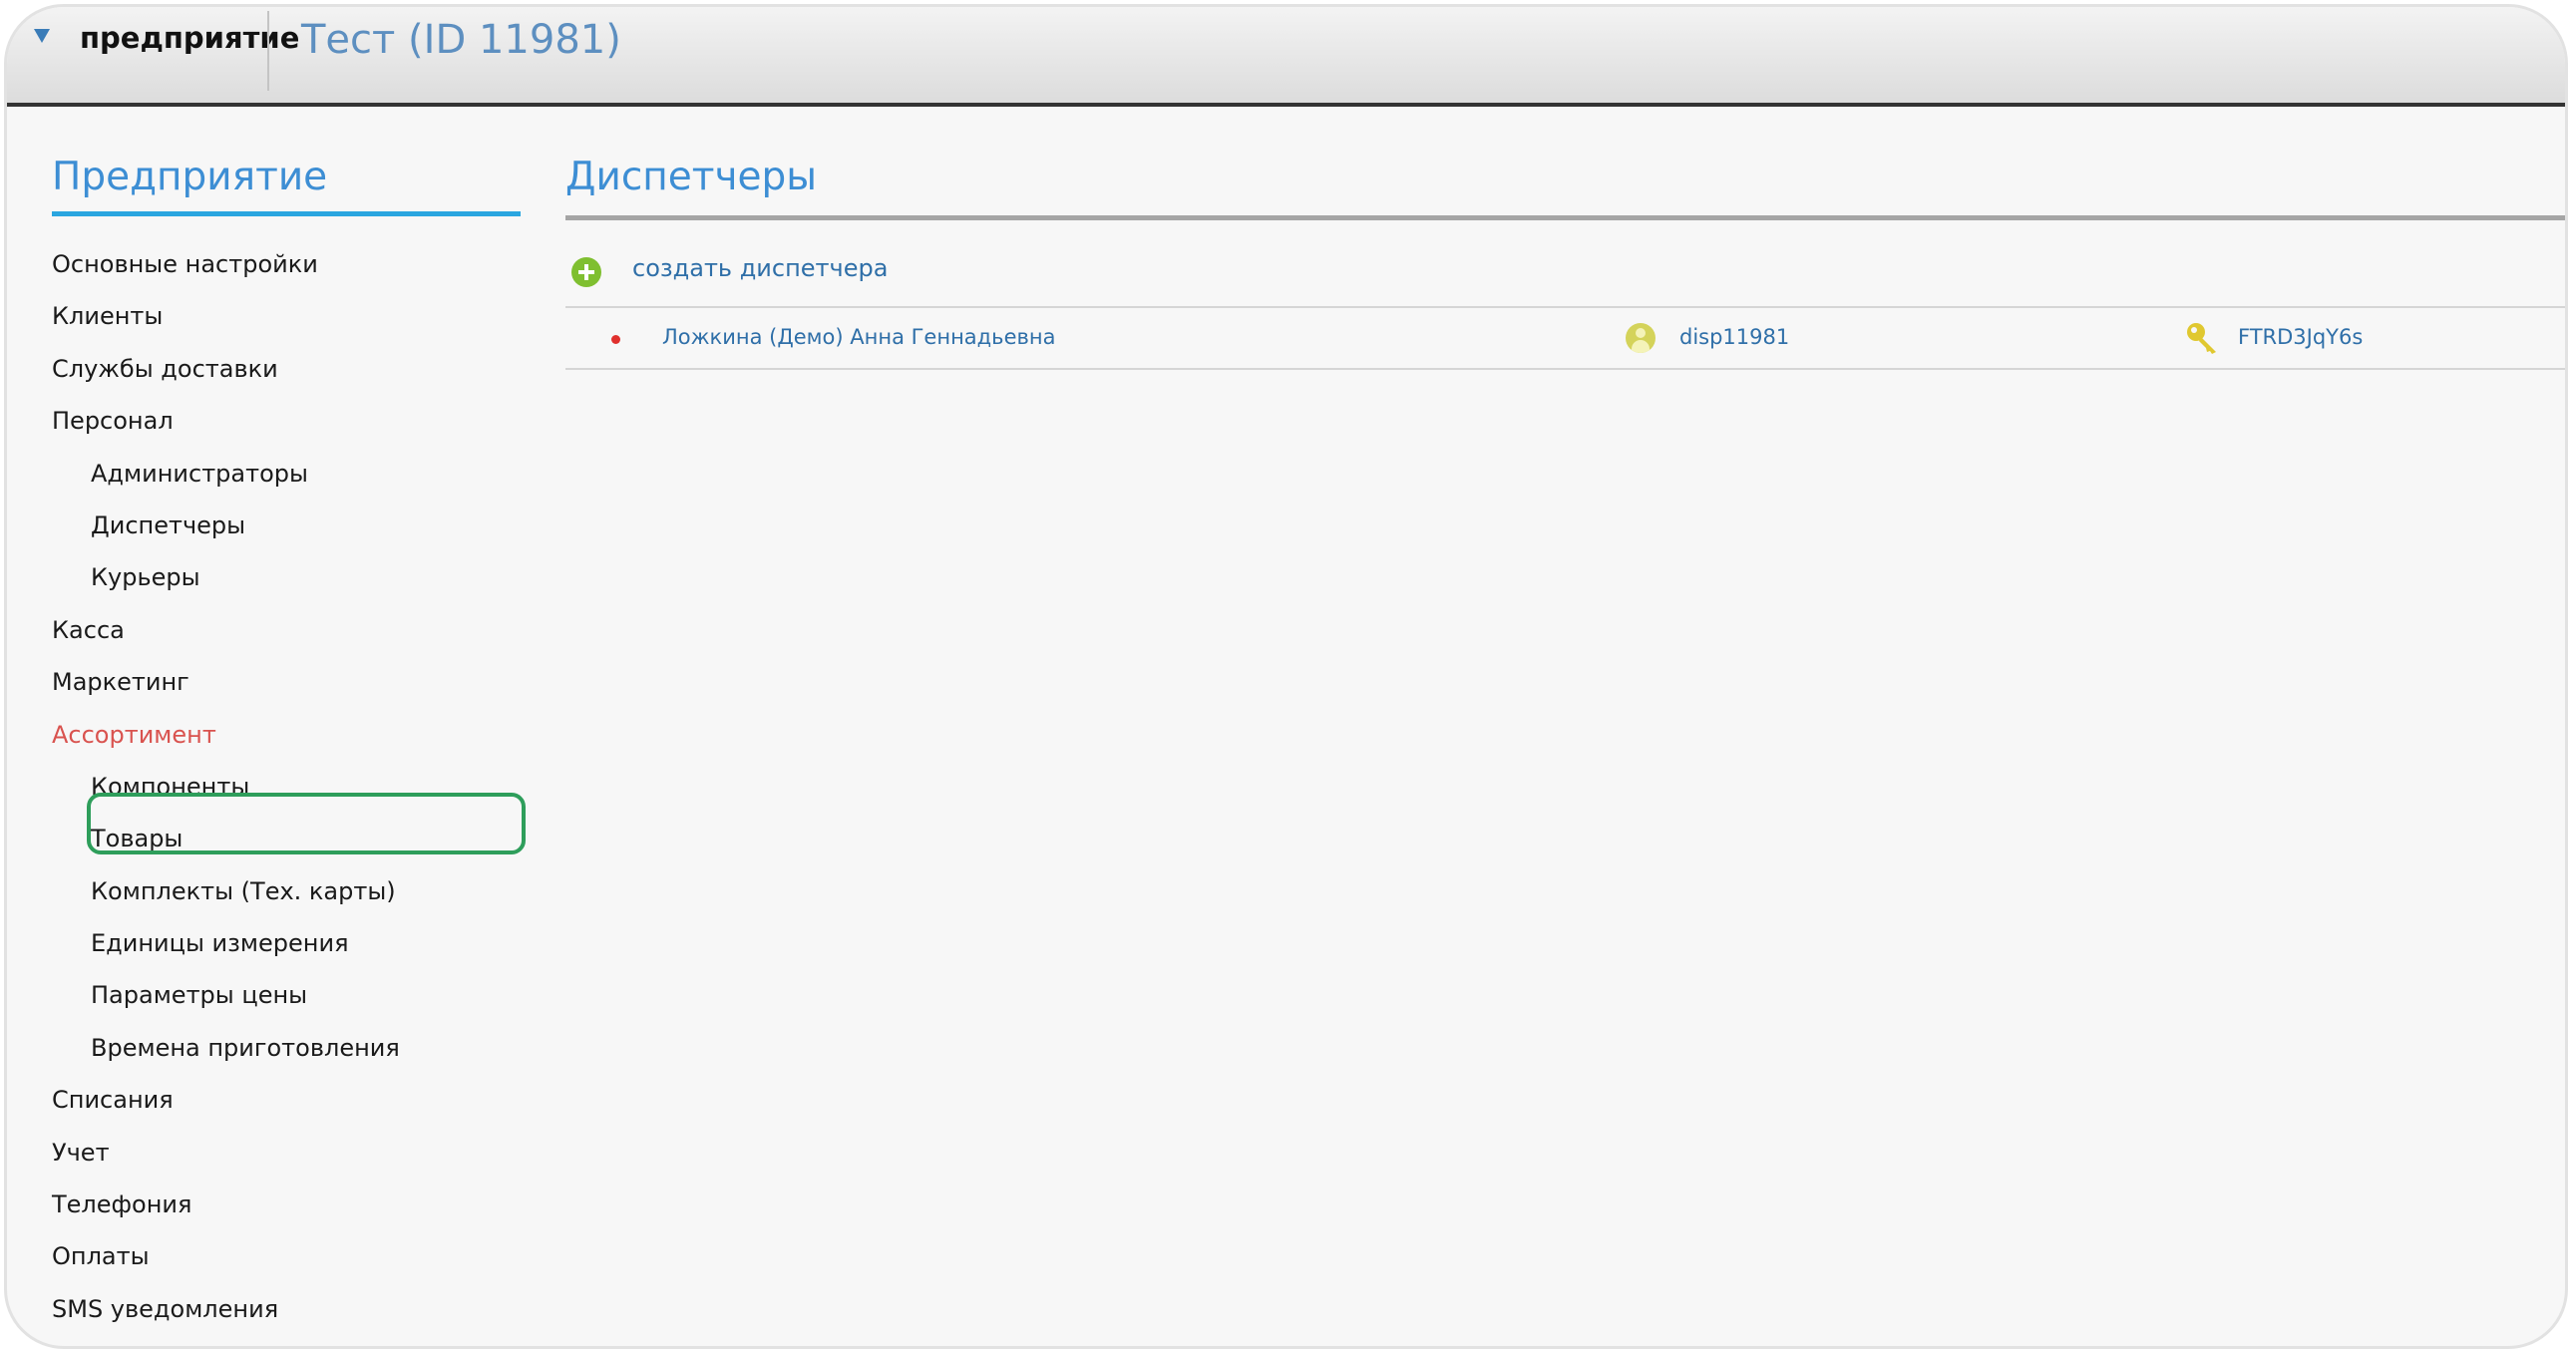  Describe the element at coordinates (286, 630) in the screenshot. I see `sidebar-item-cashbox: Касса` at that location.